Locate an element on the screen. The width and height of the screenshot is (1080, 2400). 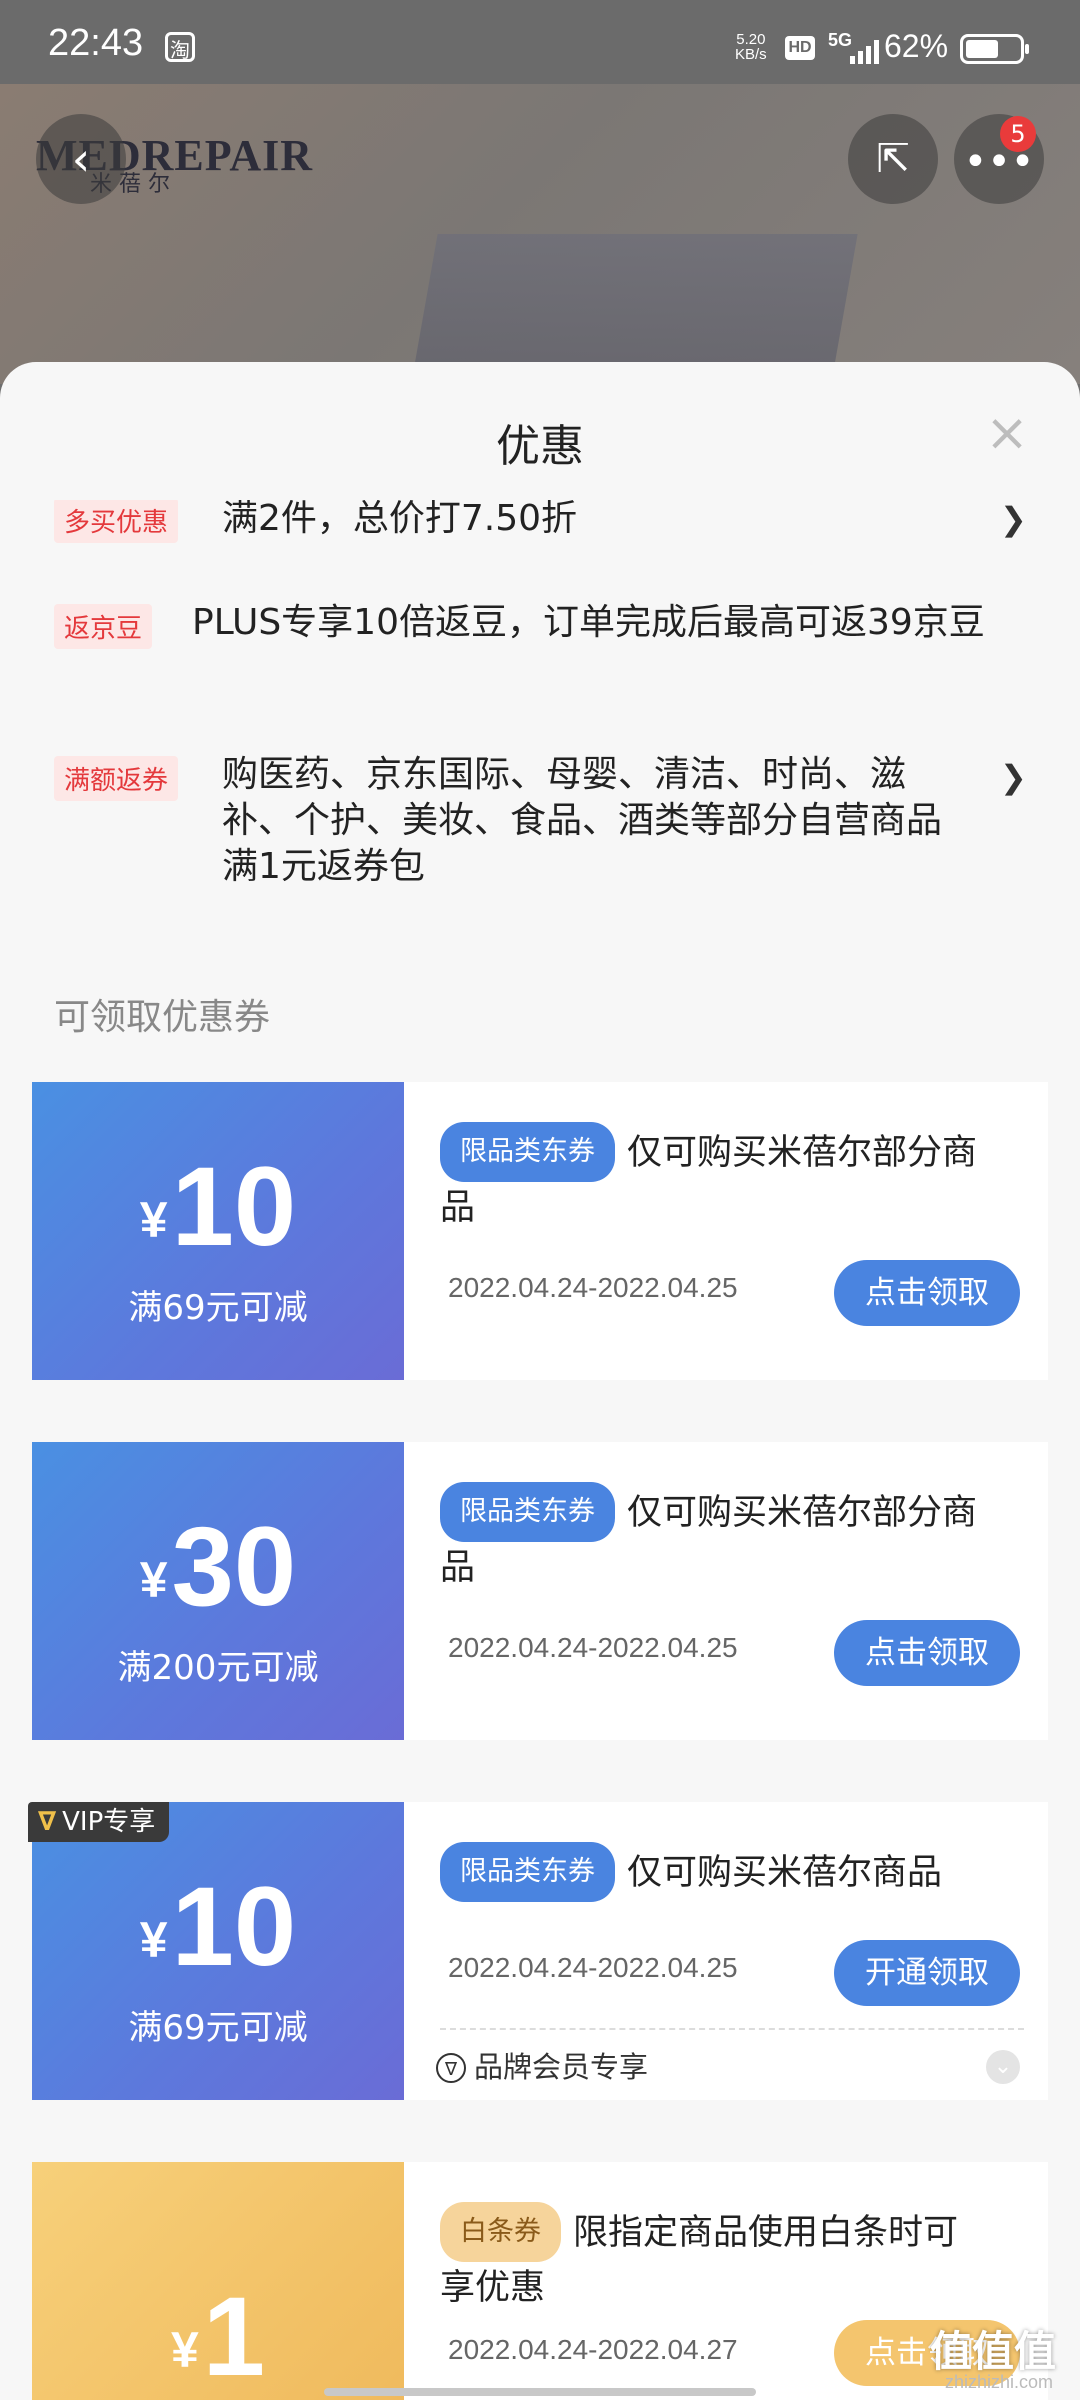
watermark-url: zhizhizhi.com is located at coordinates (999, 2382).